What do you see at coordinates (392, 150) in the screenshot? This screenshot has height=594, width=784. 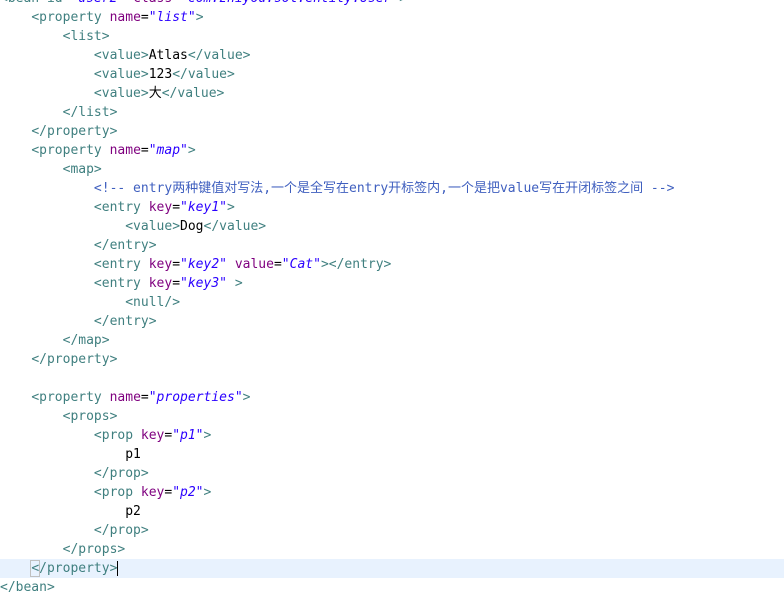 I see `code-line: <property name="map">` at bounding box center [392, 150].